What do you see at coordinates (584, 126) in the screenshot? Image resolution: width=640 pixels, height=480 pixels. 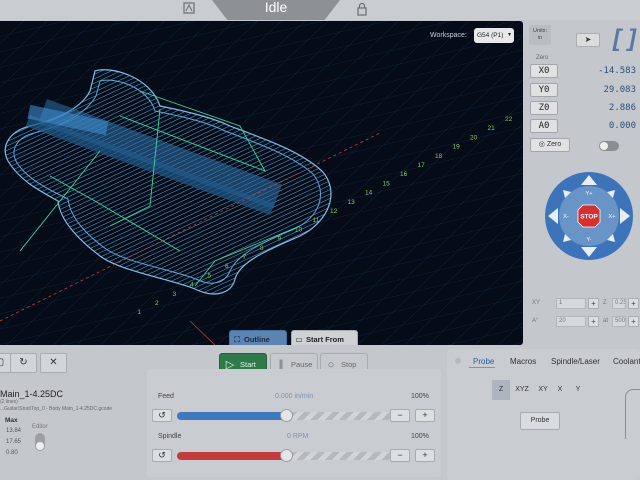 I see `axis-row-a: A0 0.000` at bounding box center [584, 126].